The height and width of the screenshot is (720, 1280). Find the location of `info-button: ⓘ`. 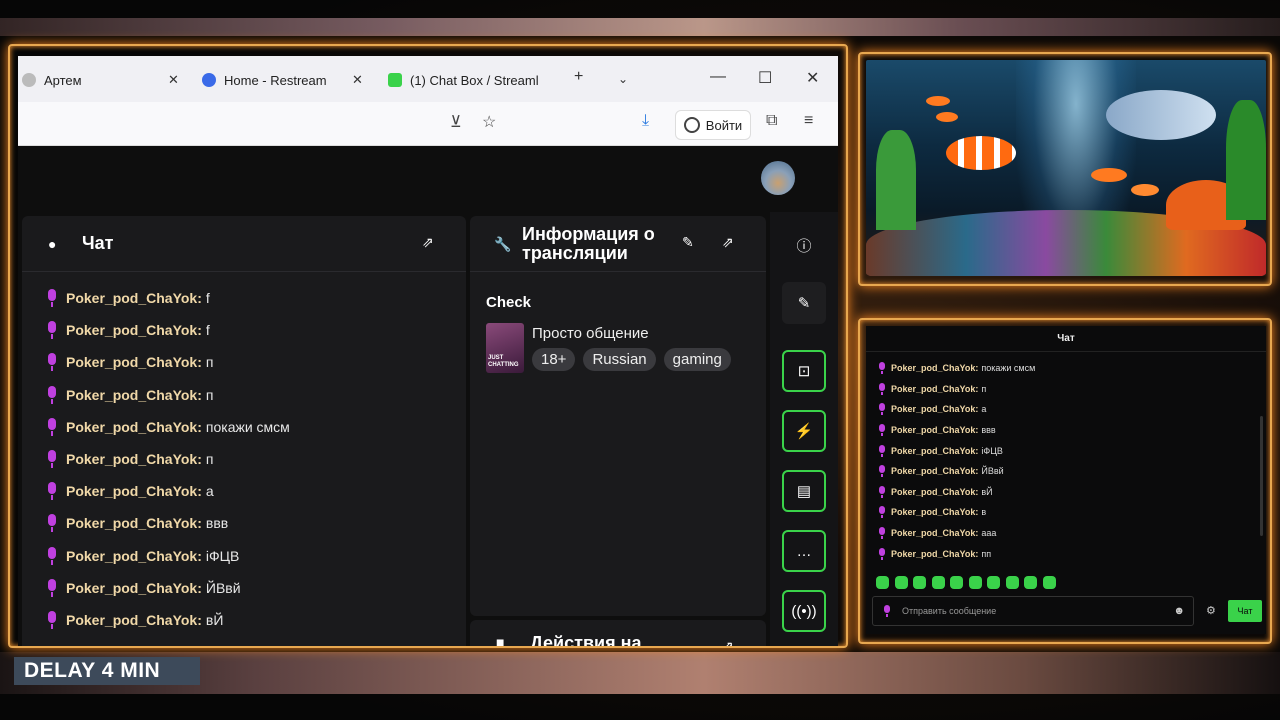

info-button: ⓘ is located at coordinates (804, 245).